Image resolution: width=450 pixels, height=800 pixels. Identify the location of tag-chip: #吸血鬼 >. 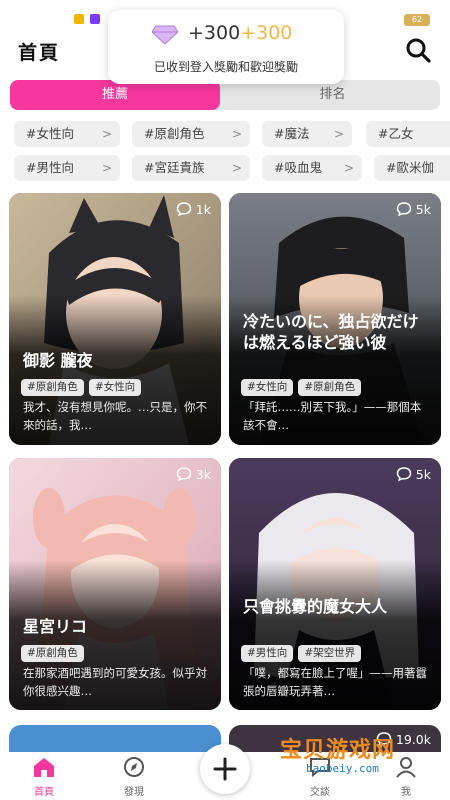
(312, 168).